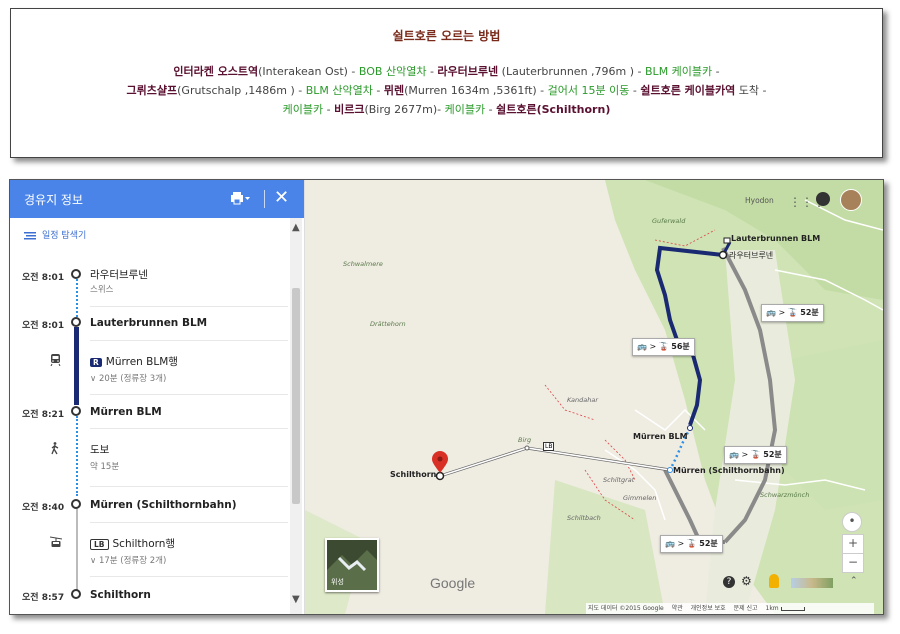 The image size is (900, 634). I want to click on stop-time: 오전 8:21, so click(43, 415).